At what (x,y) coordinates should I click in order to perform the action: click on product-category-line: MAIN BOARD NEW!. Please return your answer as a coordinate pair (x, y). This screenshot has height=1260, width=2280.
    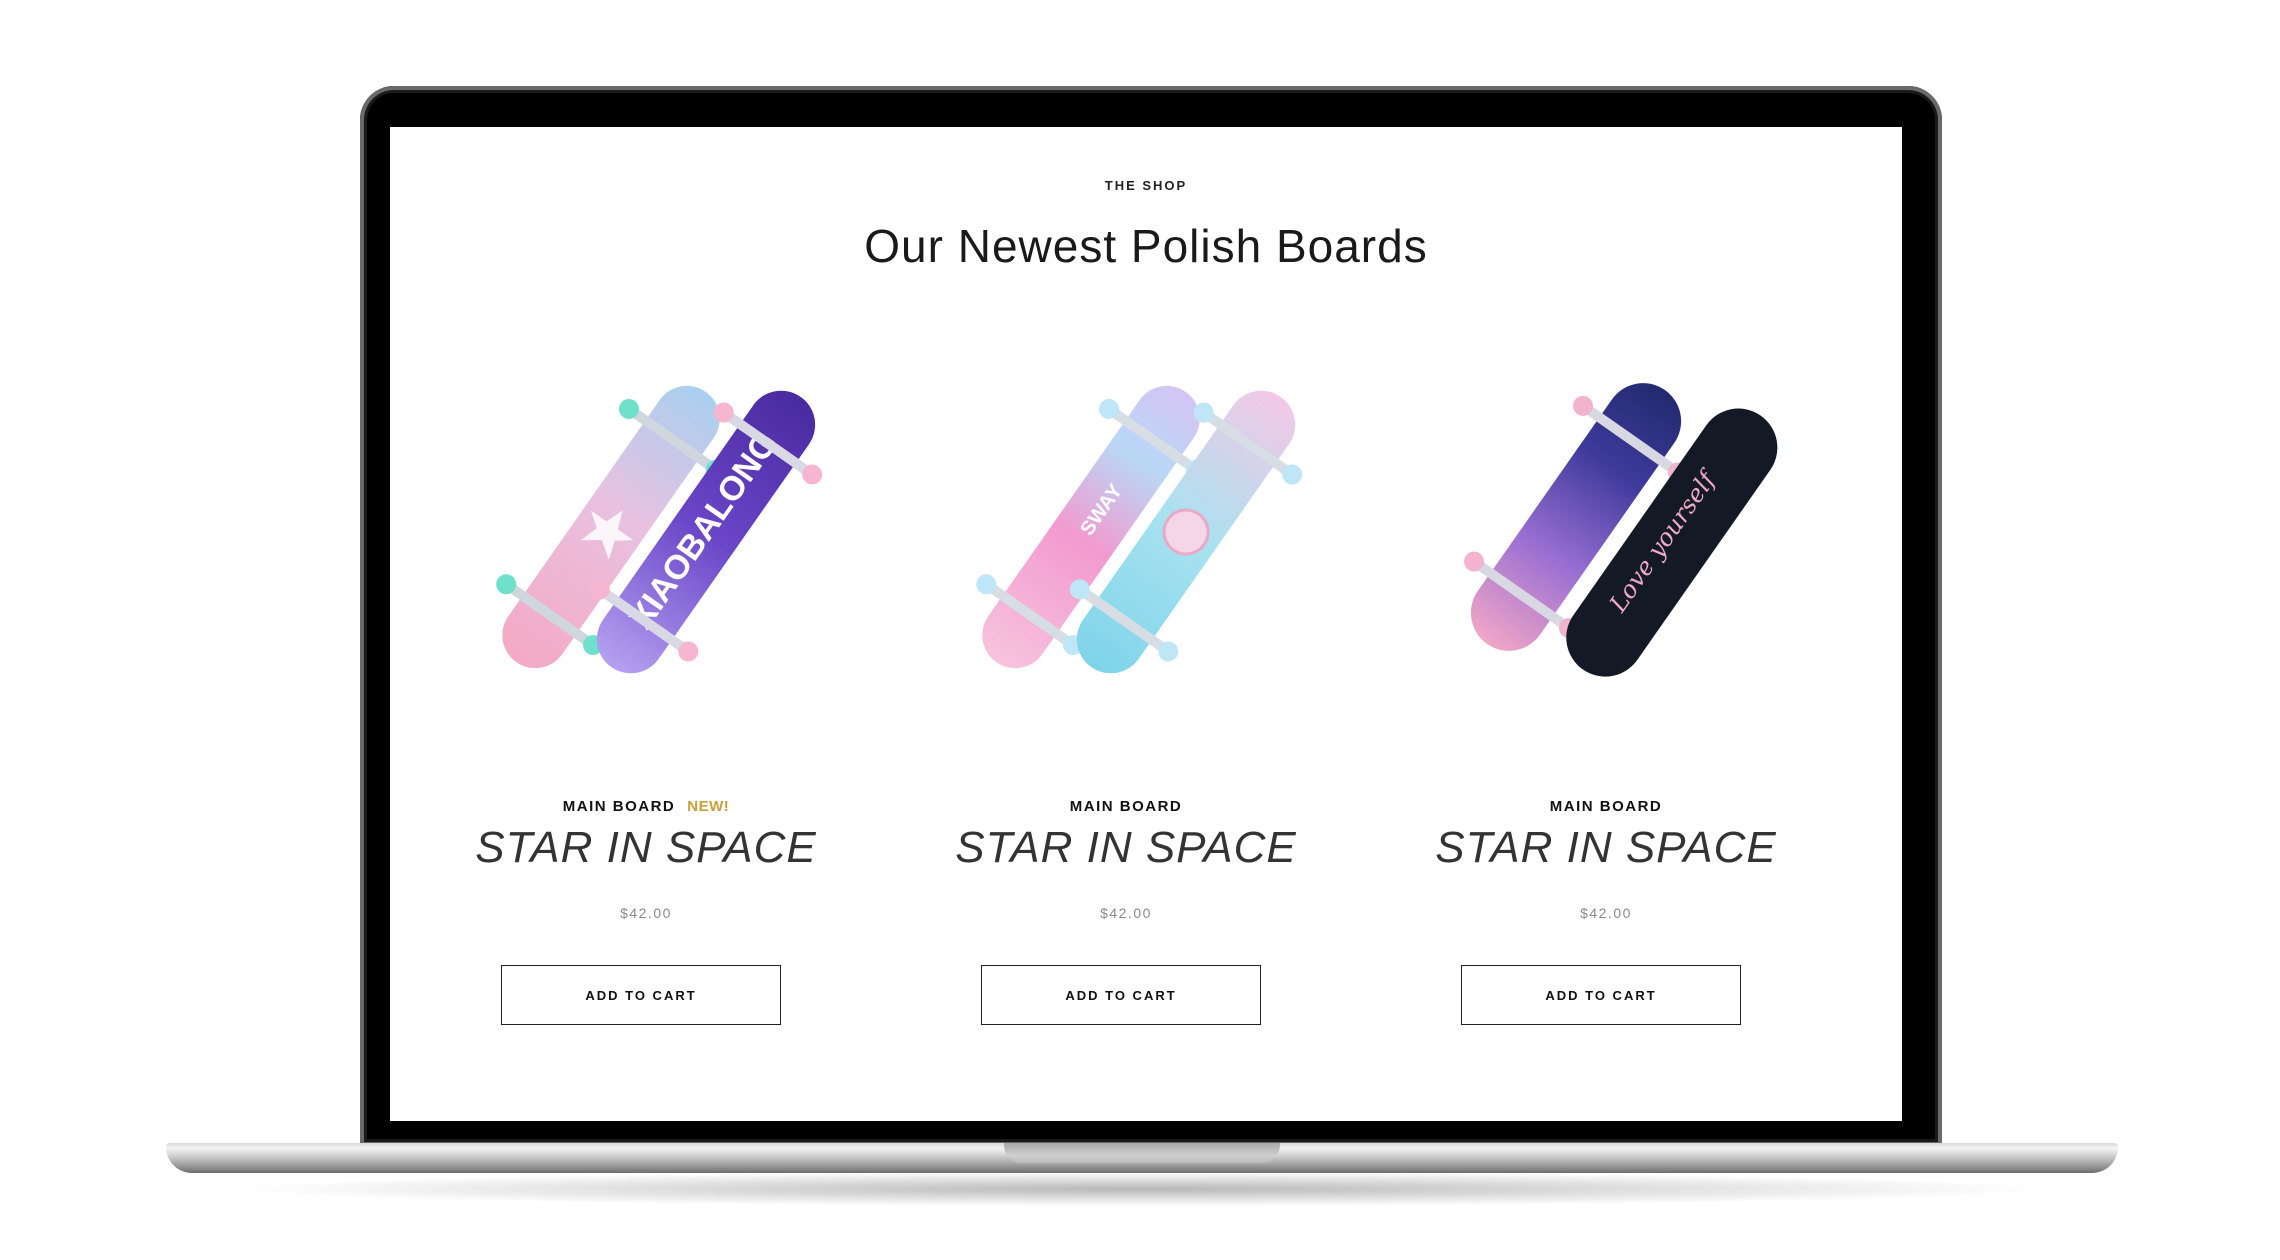
    Looking at the image, I should click on (646, 806).